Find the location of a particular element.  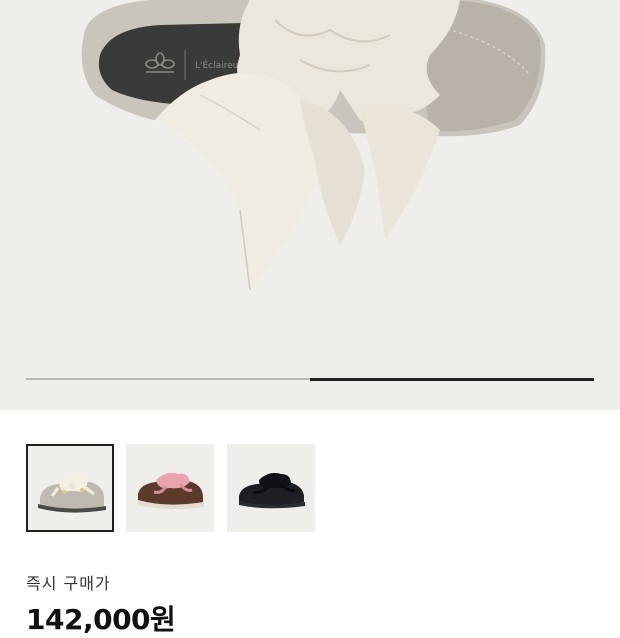

gallery-progress-bar is located at coordinates (310, 379).